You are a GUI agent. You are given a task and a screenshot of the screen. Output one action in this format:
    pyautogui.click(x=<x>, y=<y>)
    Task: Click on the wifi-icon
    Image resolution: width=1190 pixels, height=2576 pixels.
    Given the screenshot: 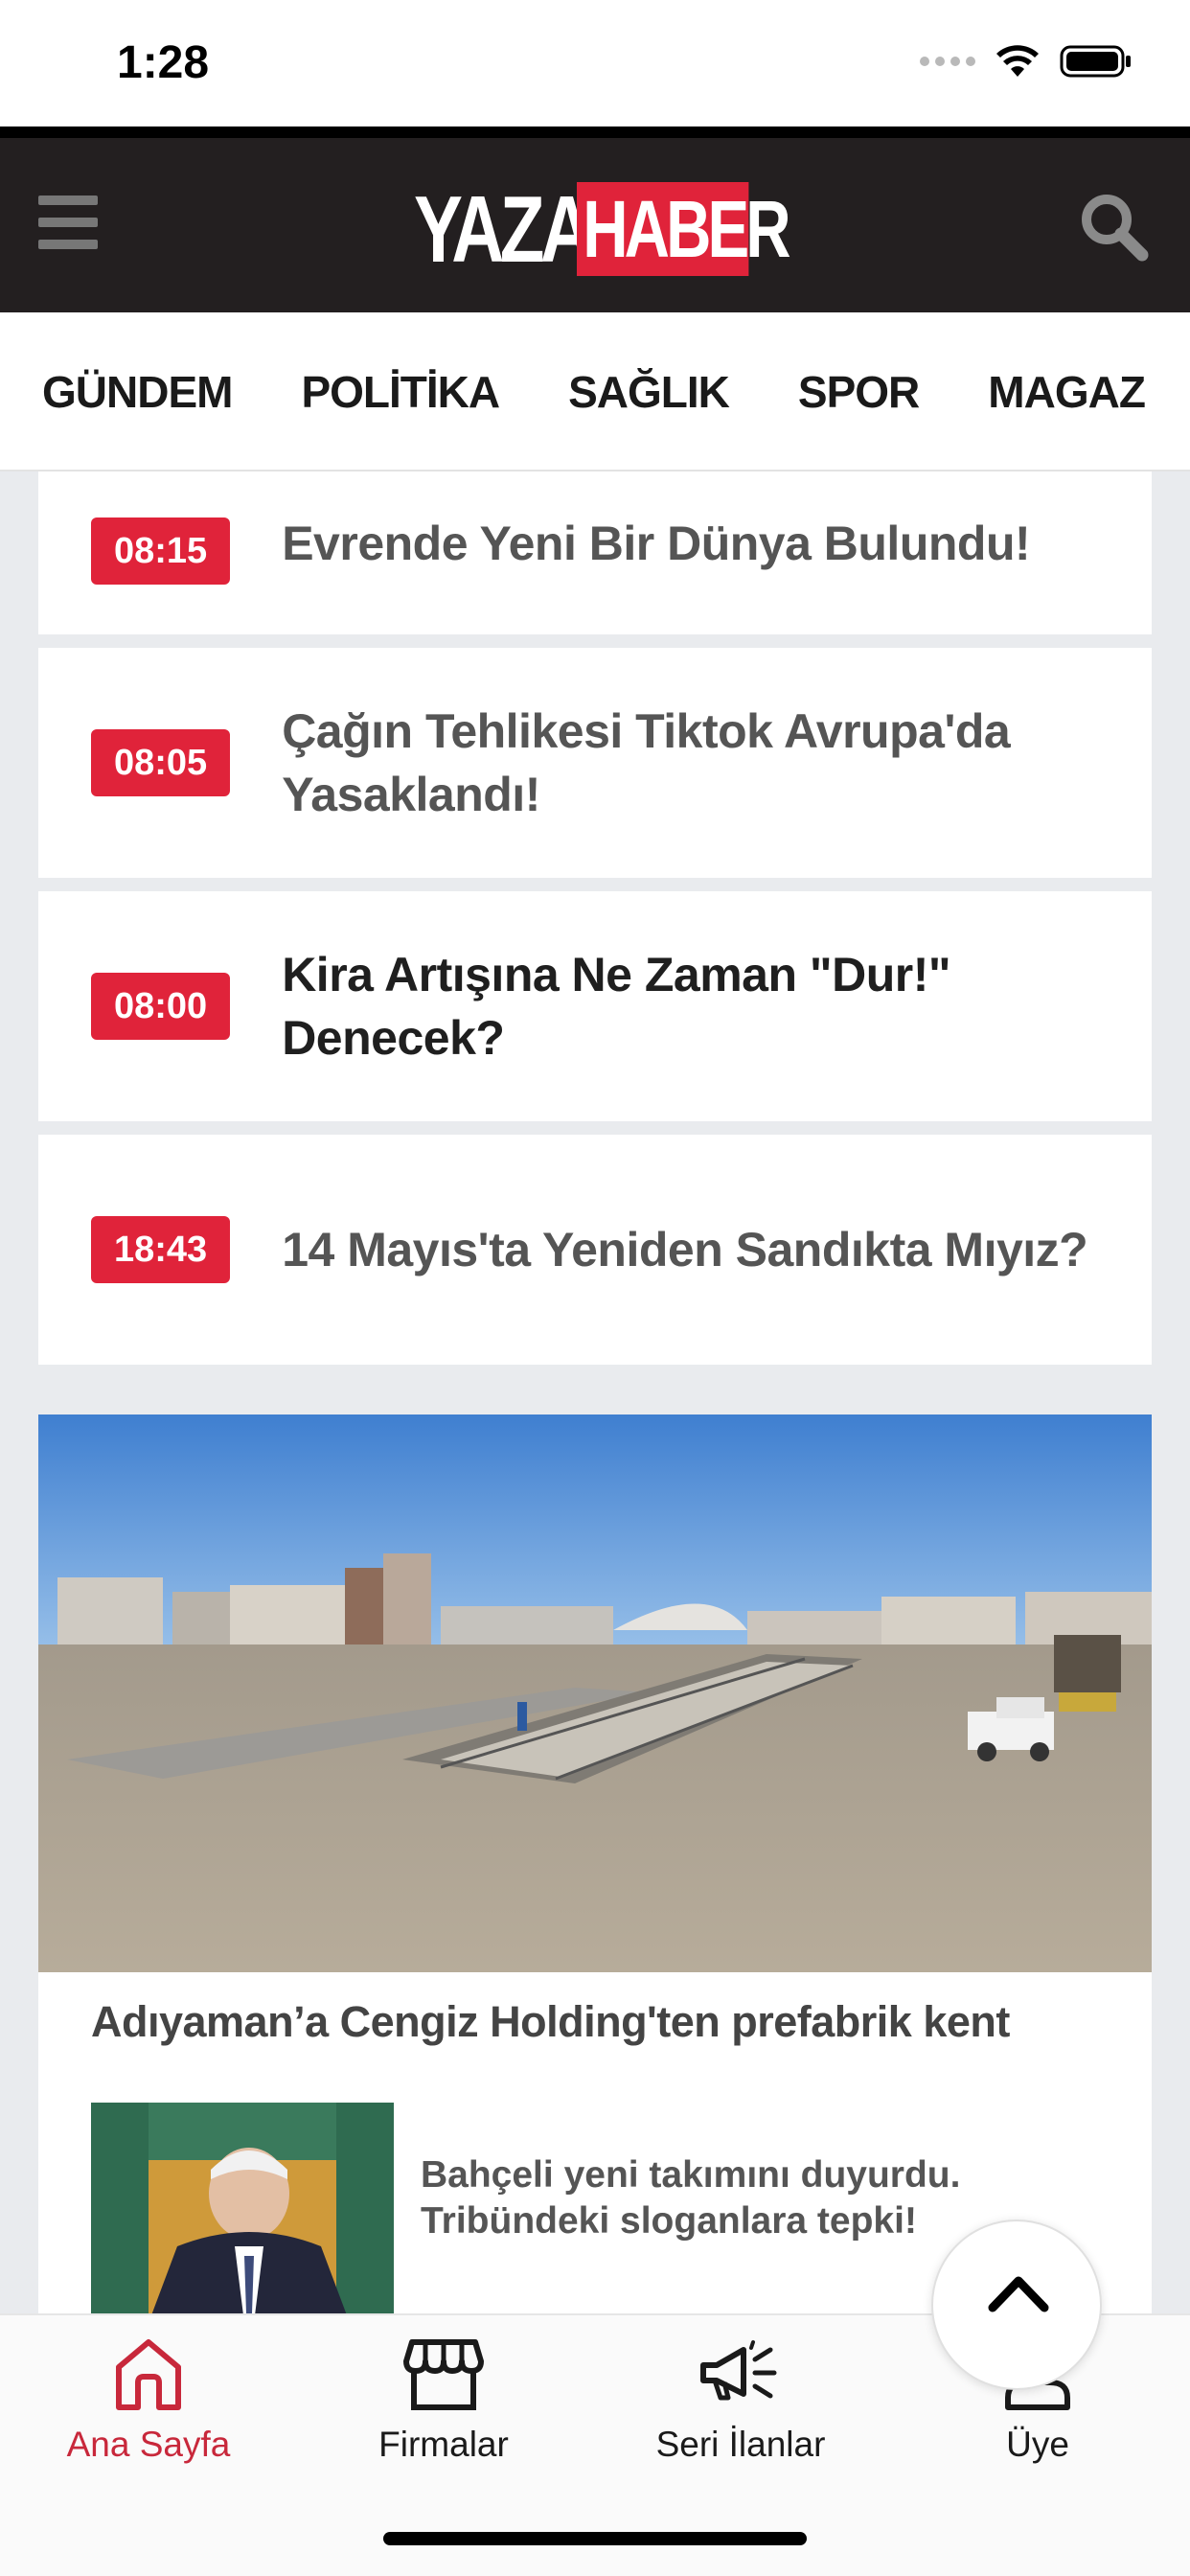 What is the action you would take?
    pyautogui.click(x=1017, y=61)
    